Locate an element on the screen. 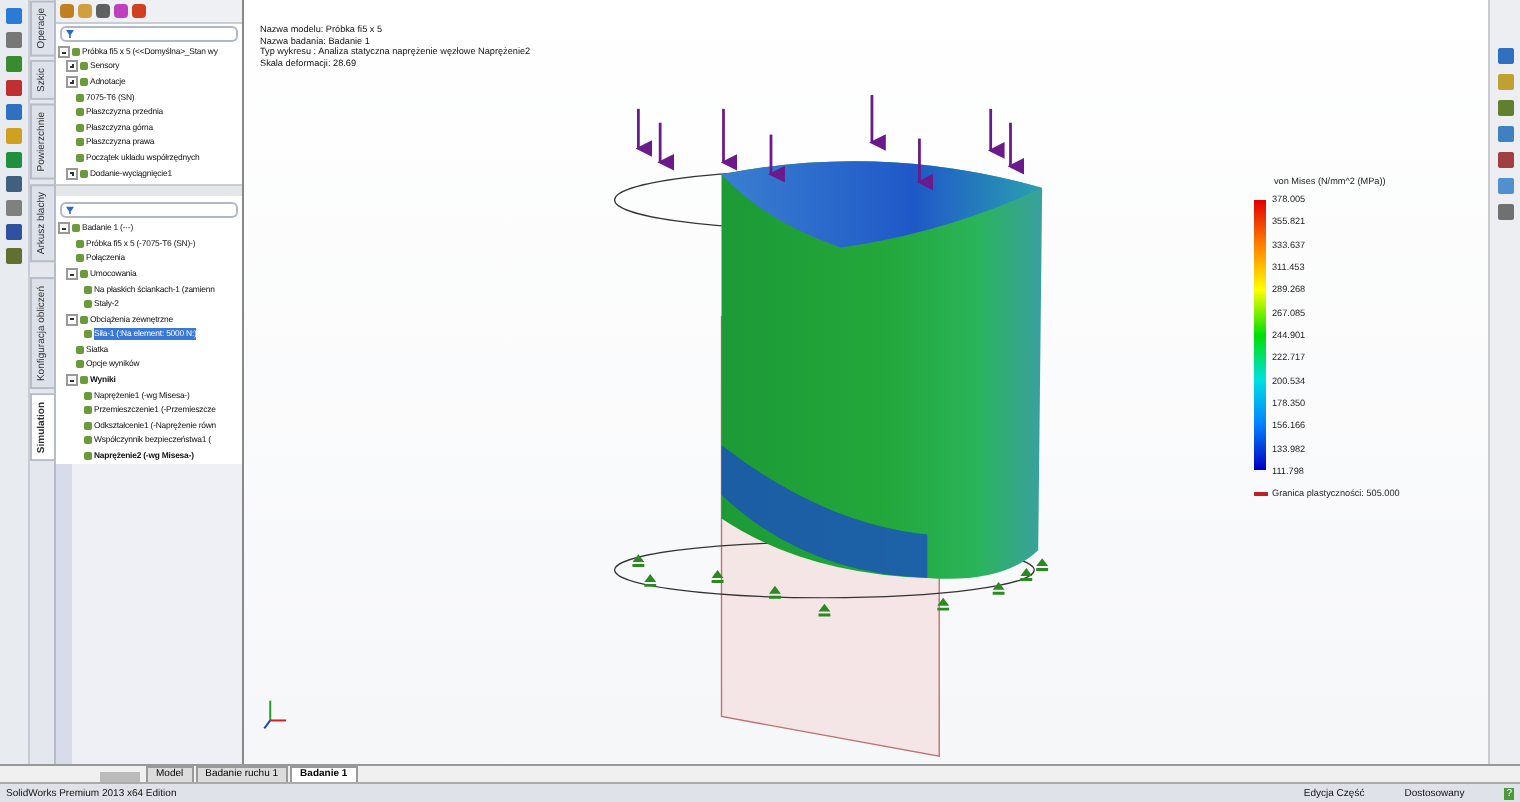  horizontal-scrollbar is located at coordinates (149, 190).